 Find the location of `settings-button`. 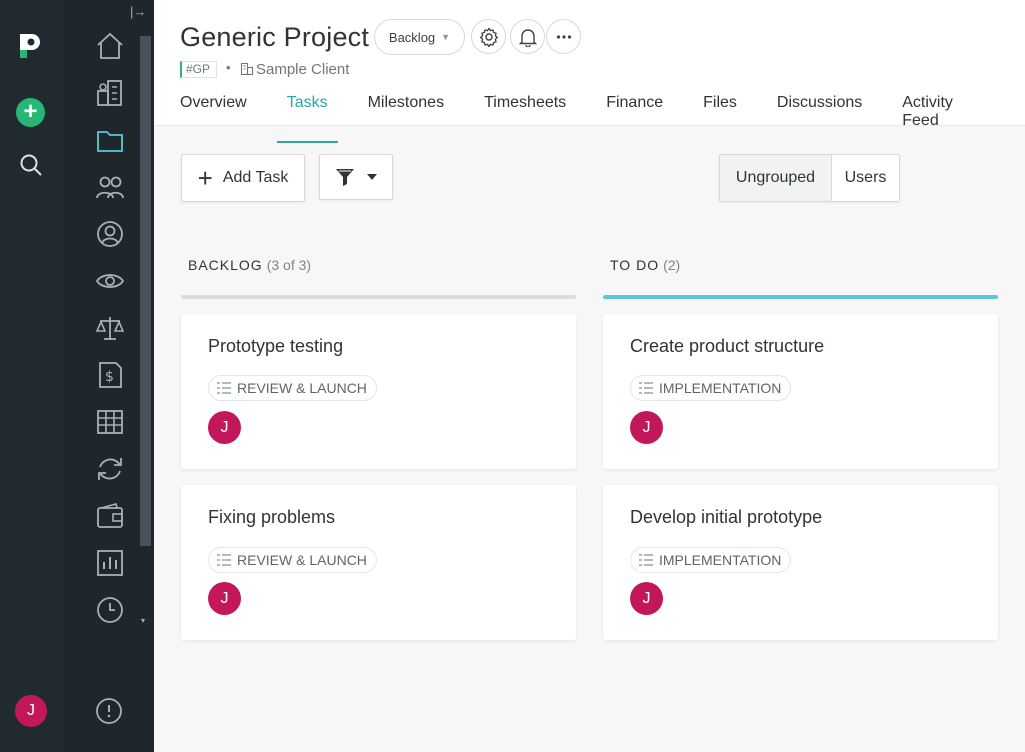

settings-button is located at coordinates (488, 36).